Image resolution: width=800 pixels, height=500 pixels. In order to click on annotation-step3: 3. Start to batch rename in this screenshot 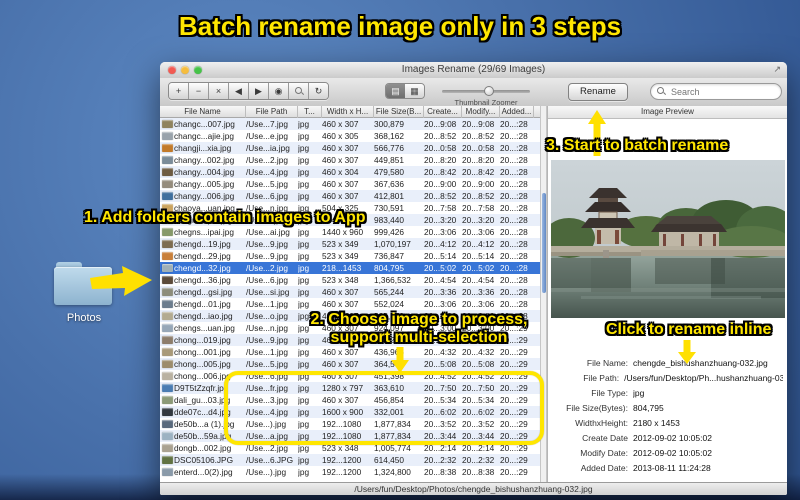, I will do `click(637, 145)`.